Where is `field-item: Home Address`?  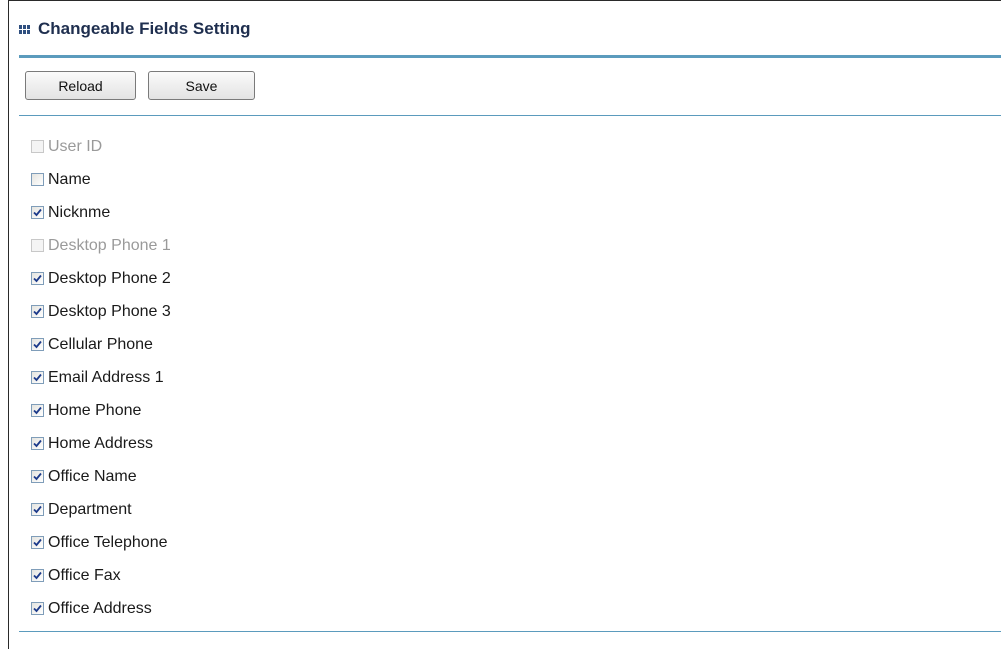
field-item: Home Address is located at coordinates (101, 443).